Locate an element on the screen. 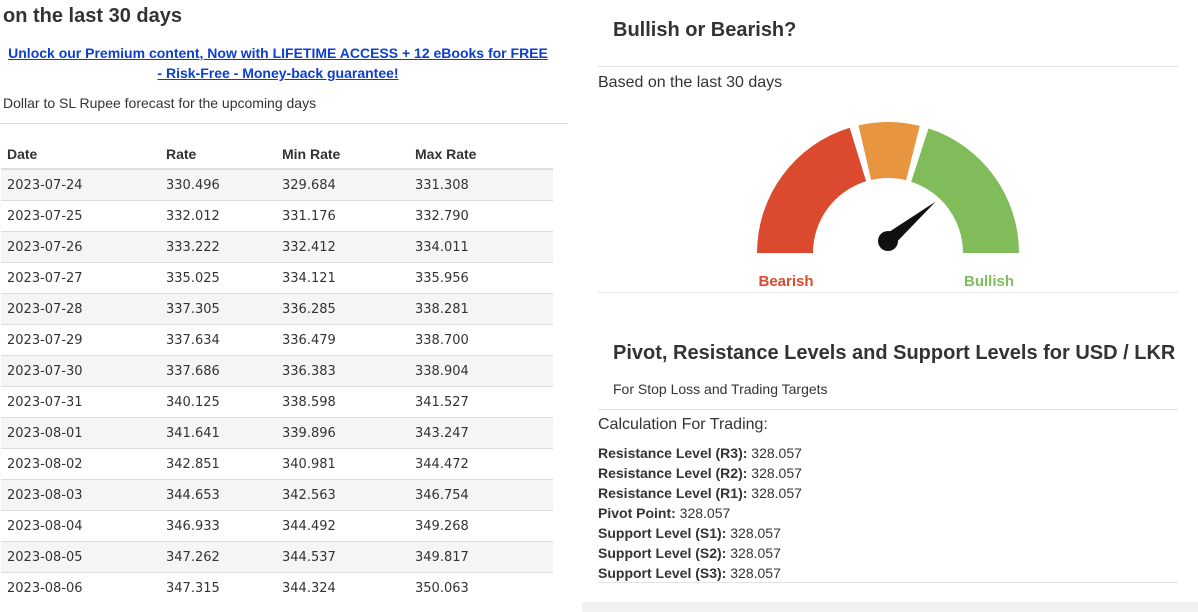 This screenshot has height=612, width=1198. cell-date: 2023-07-27 is located at coordinates (80, 278).